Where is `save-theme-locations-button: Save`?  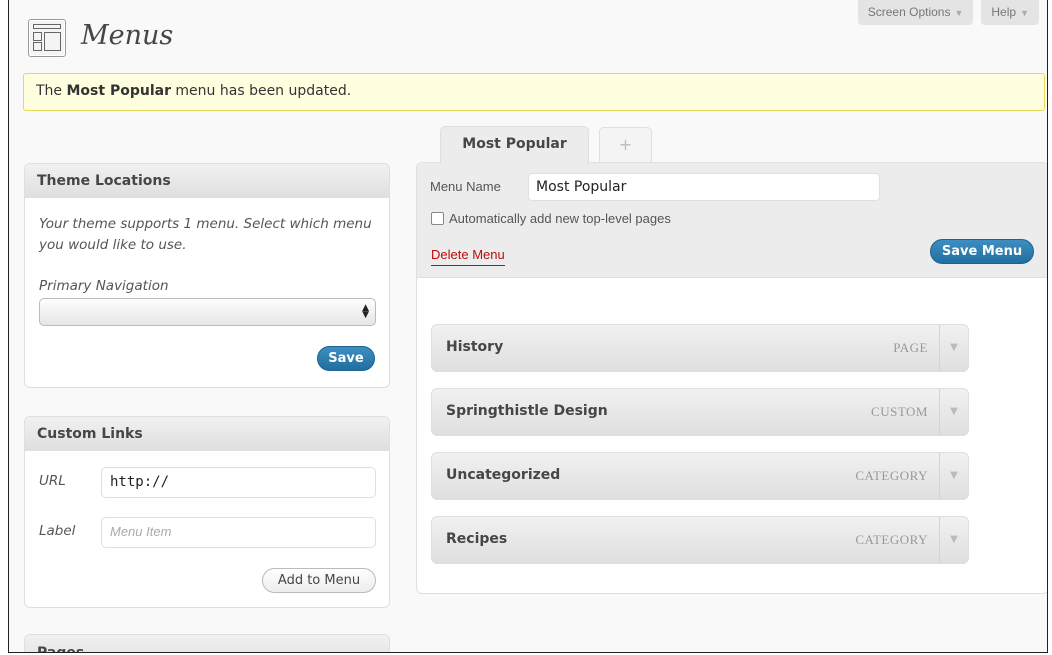 save-theme-locations-button: Save is located at coordinates (346, 358).